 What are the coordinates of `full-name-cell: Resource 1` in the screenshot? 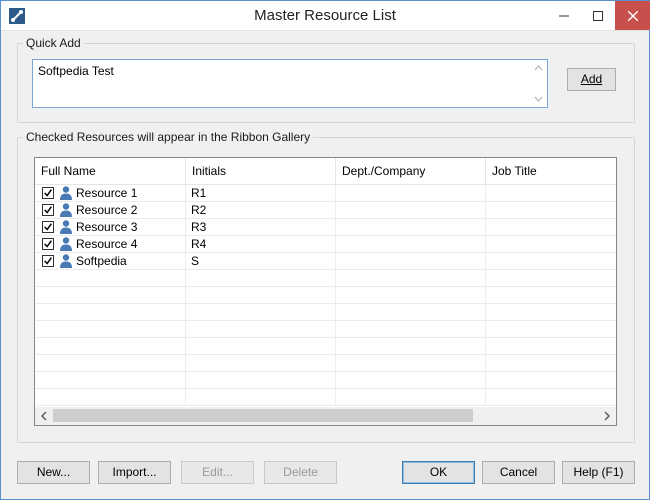 It's located at (110, 193).